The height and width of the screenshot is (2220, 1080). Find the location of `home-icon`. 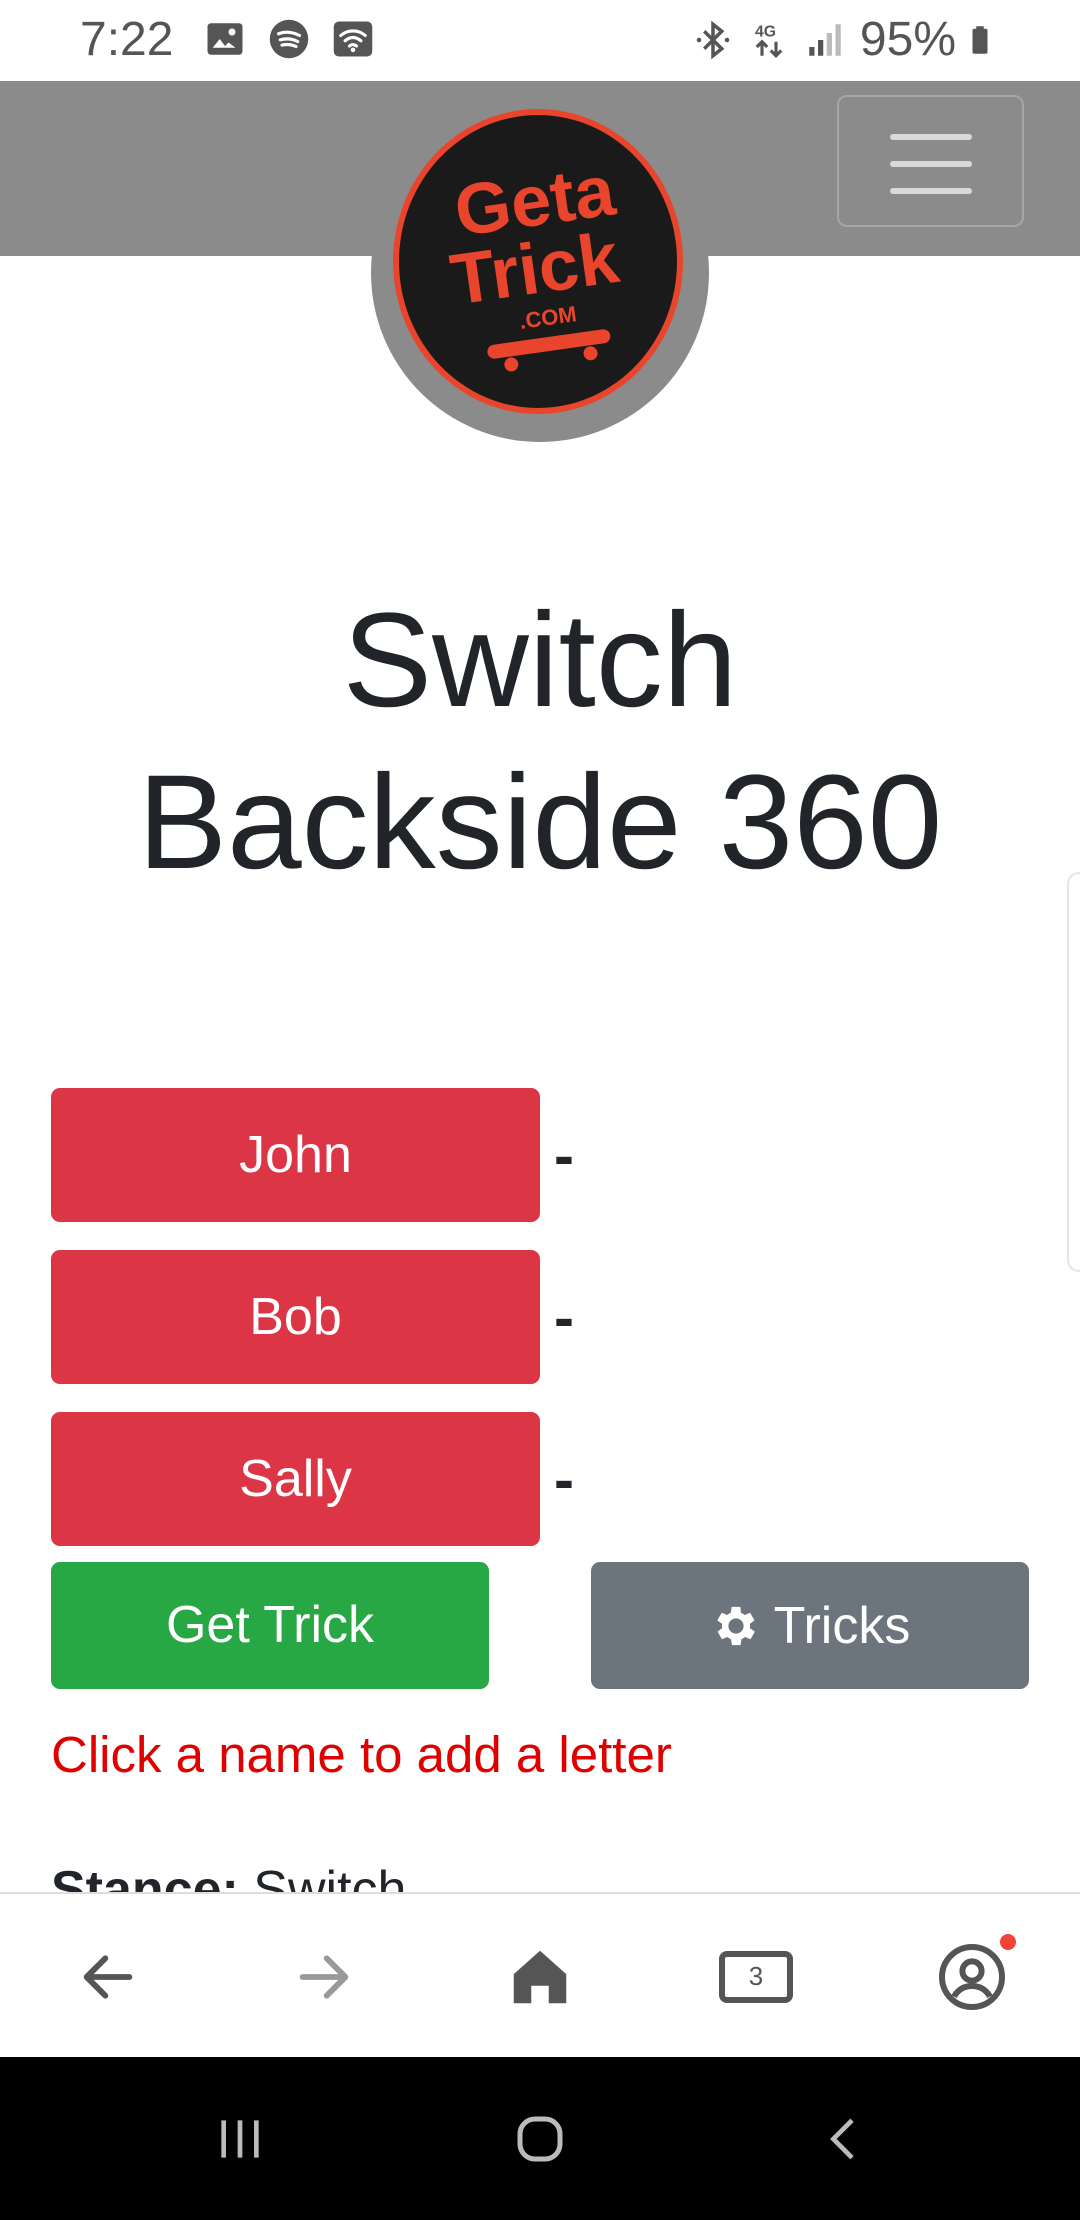

home-icon is located at coordinates (540, 1976).